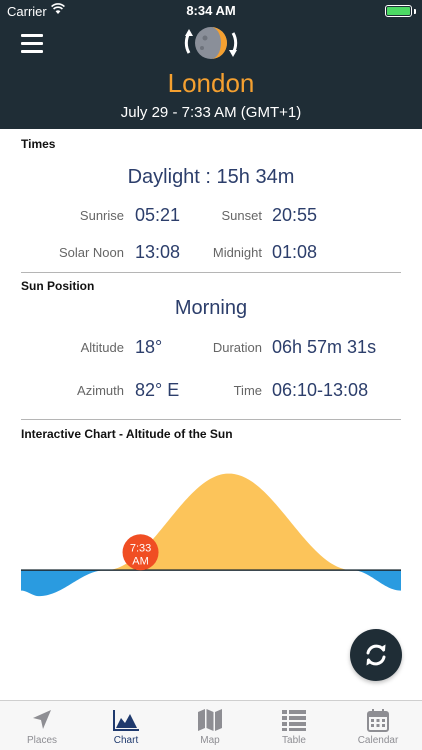 This screenshot has height=750, width=422. I want to click on area-chart-icon, so click(126, 720).